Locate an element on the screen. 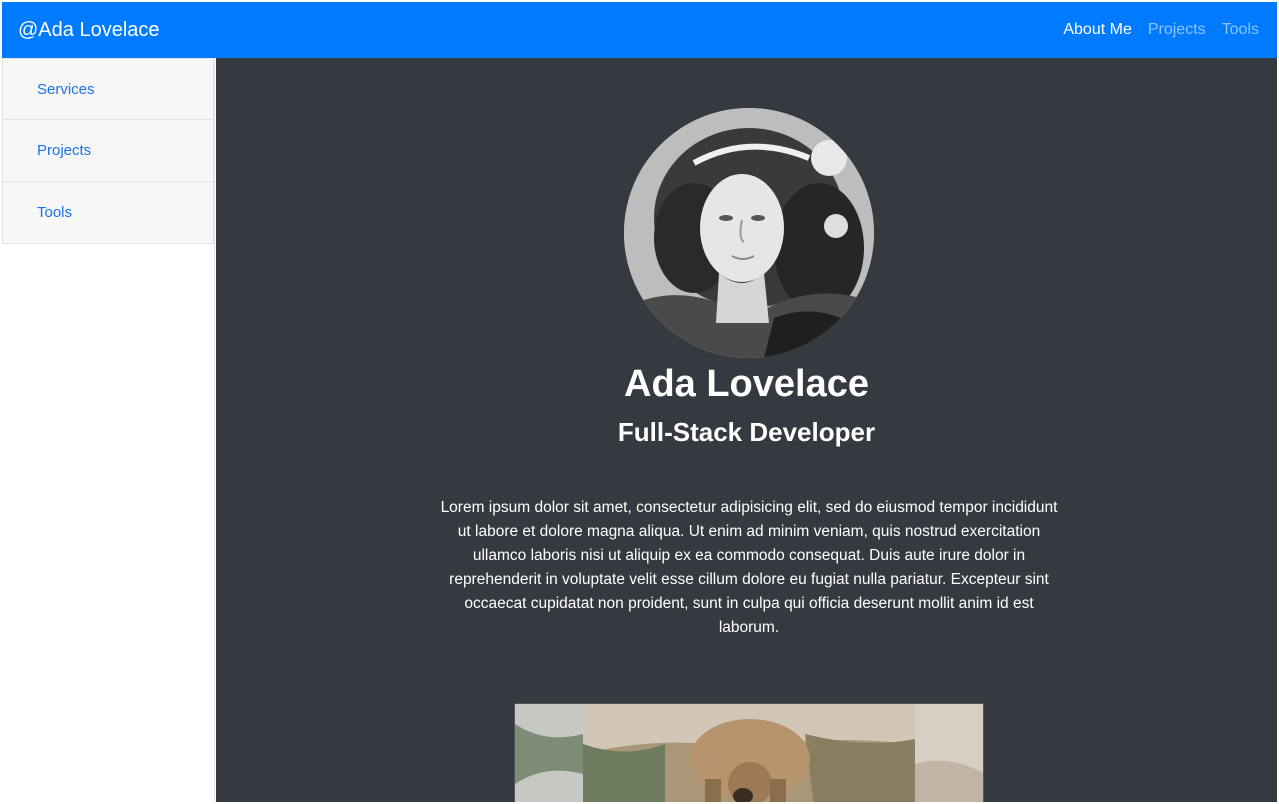  profile-role: Full-Stack Developer is located at coordinates (746, 432).